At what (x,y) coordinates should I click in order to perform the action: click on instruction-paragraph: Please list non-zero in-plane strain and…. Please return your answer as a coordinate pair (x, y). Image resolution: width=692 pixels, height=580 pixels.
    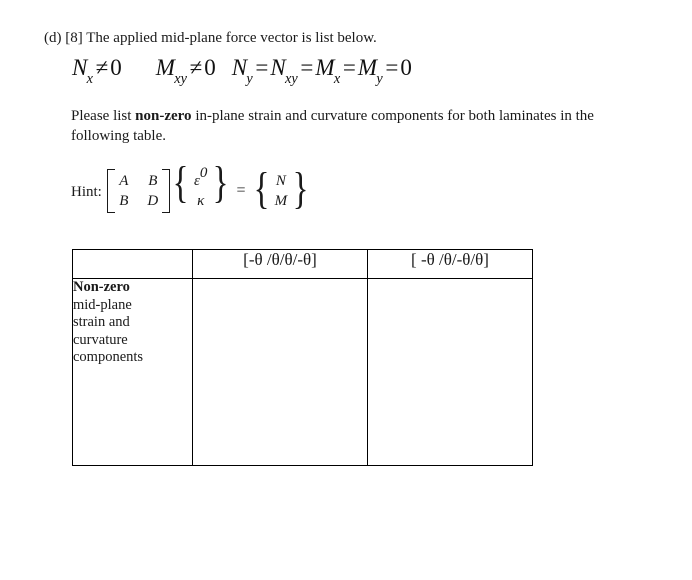
    Looking at the image, I should click on (356, 126).